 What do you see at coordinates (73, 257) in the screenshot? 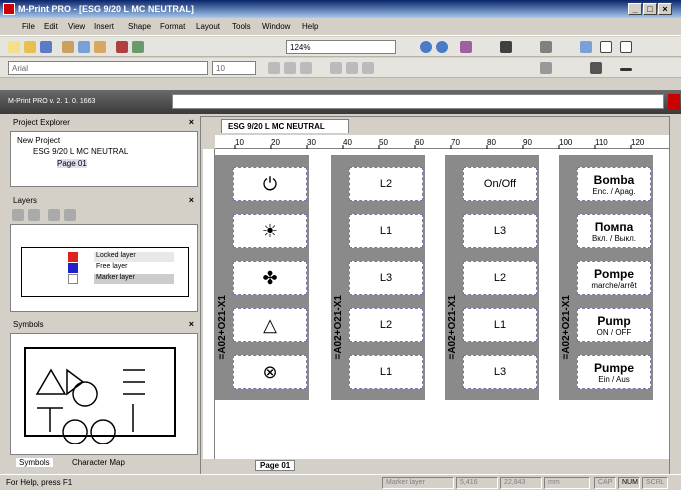
I see `layer-color-red` at bounding box center [73, 257].